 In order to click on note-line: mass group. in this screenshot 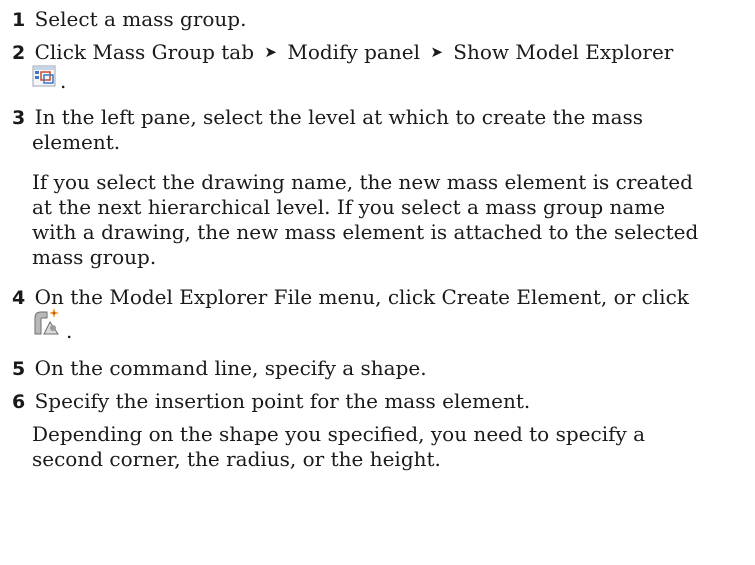, I will do `click(94, 257)`.